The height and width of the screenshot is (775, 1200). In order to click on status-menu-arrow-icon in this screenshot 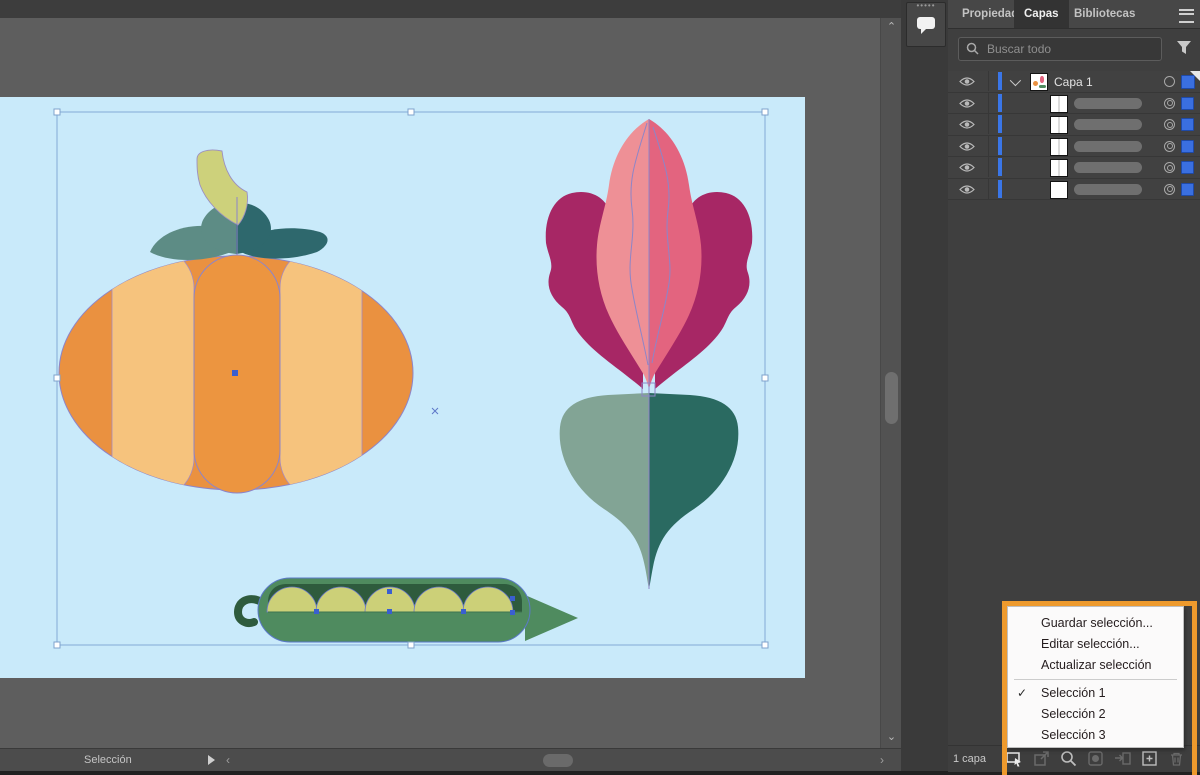, I will do `click(211, 760)`.